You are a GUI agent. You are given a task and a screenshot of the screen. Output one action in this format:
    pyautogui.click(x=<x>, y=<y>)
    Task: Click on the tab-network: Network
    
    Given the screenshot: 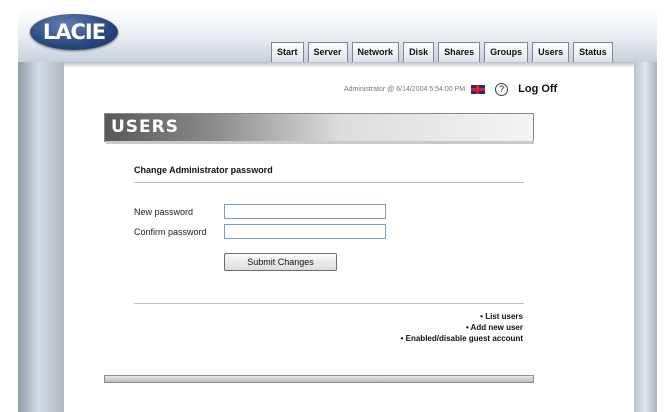 What is the action you would take?
    pyautogui.click(x=375, y=52)
    